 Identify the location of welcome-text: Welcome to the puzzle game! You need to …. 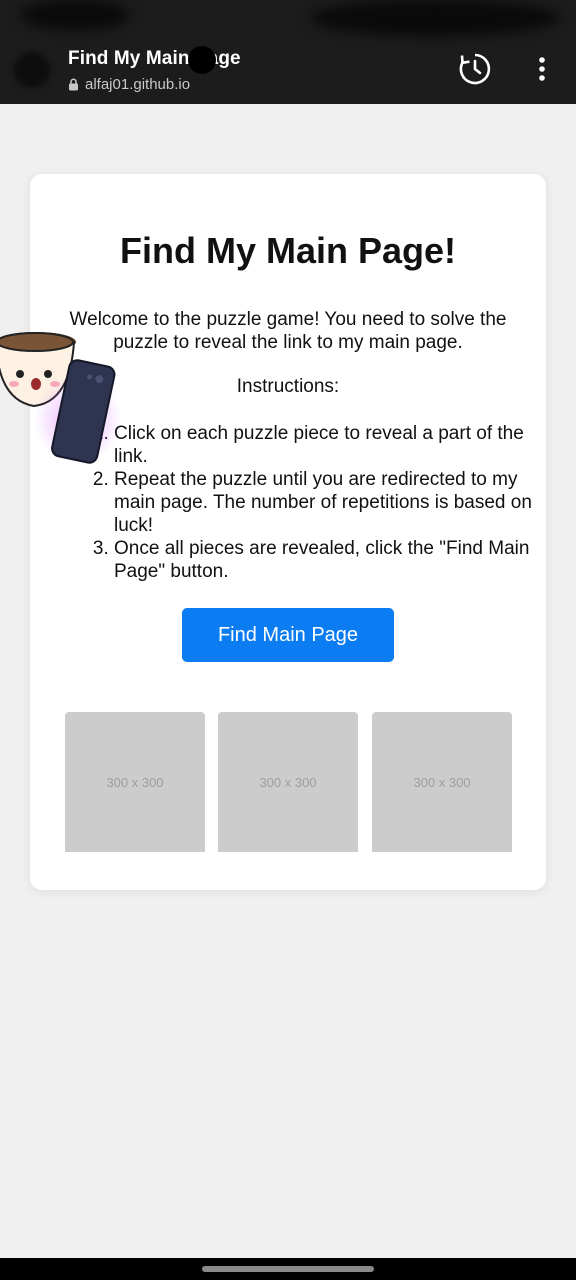
(288, 331).